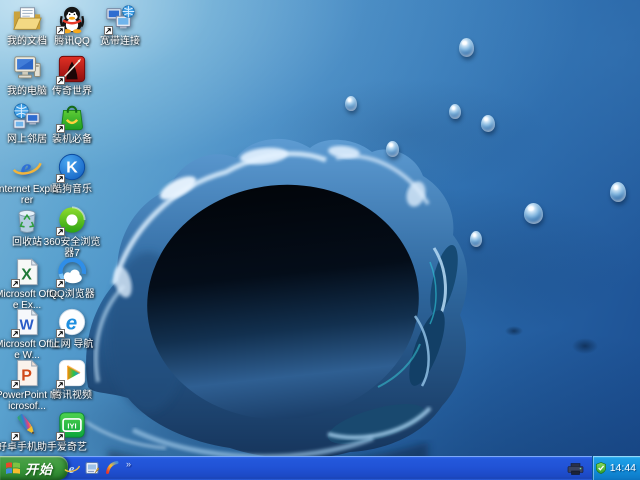  What do you see at coordinates (27, 69) in the screenshot?
I see `my-computer-icon` at bounding box center [27, 69].